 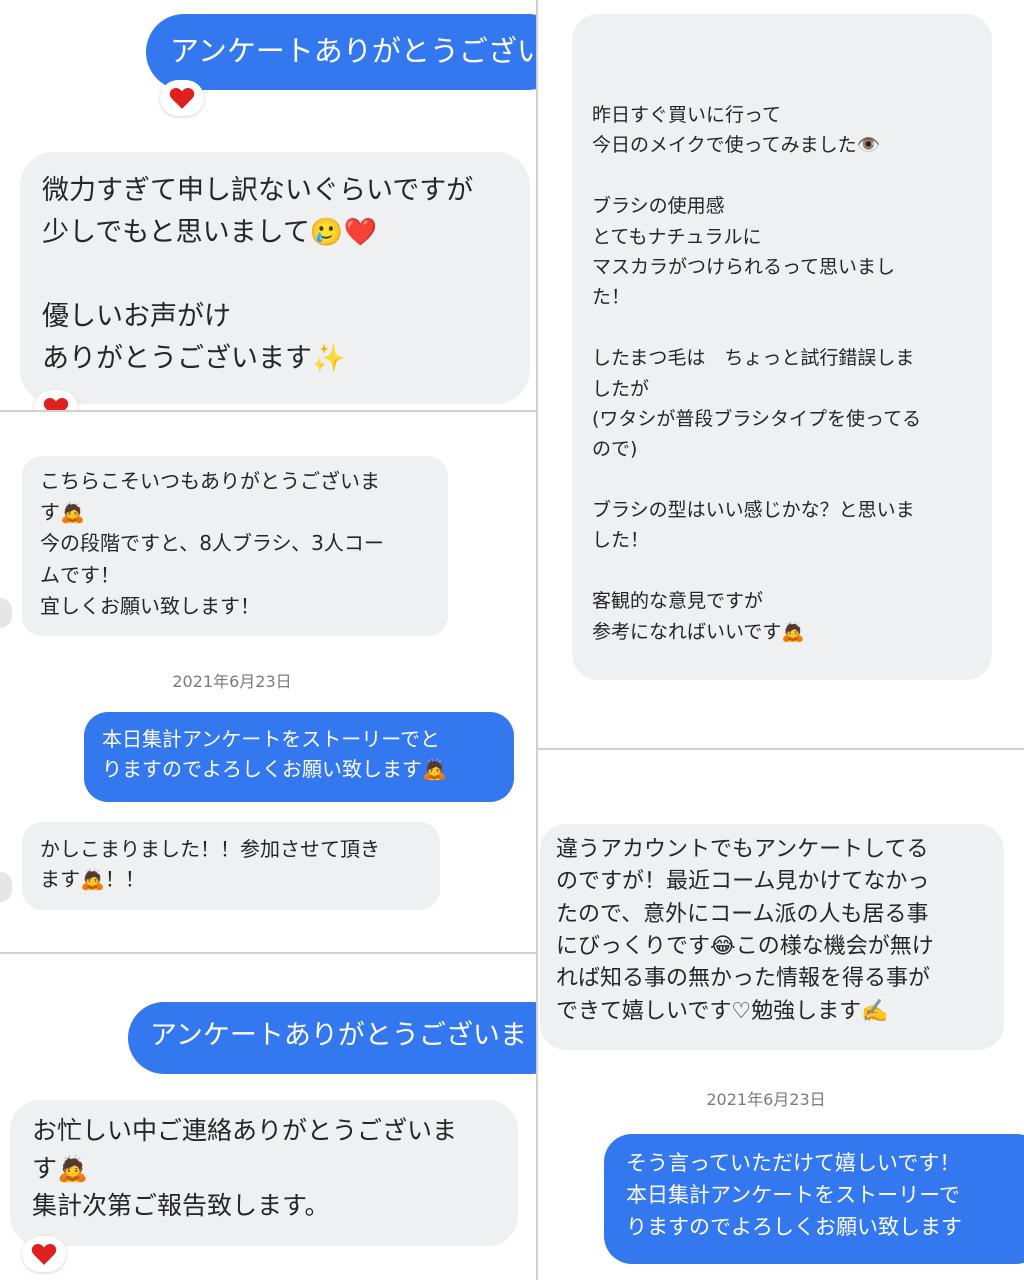 I want to click on outgoing-message: アンケートありがとうござい, so click(x=341, y=52).